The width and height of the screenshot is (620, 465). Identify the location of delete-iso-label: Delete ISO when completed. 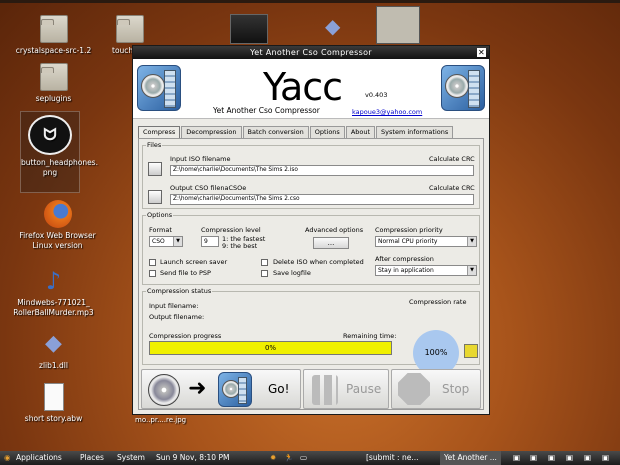
(318, 262).